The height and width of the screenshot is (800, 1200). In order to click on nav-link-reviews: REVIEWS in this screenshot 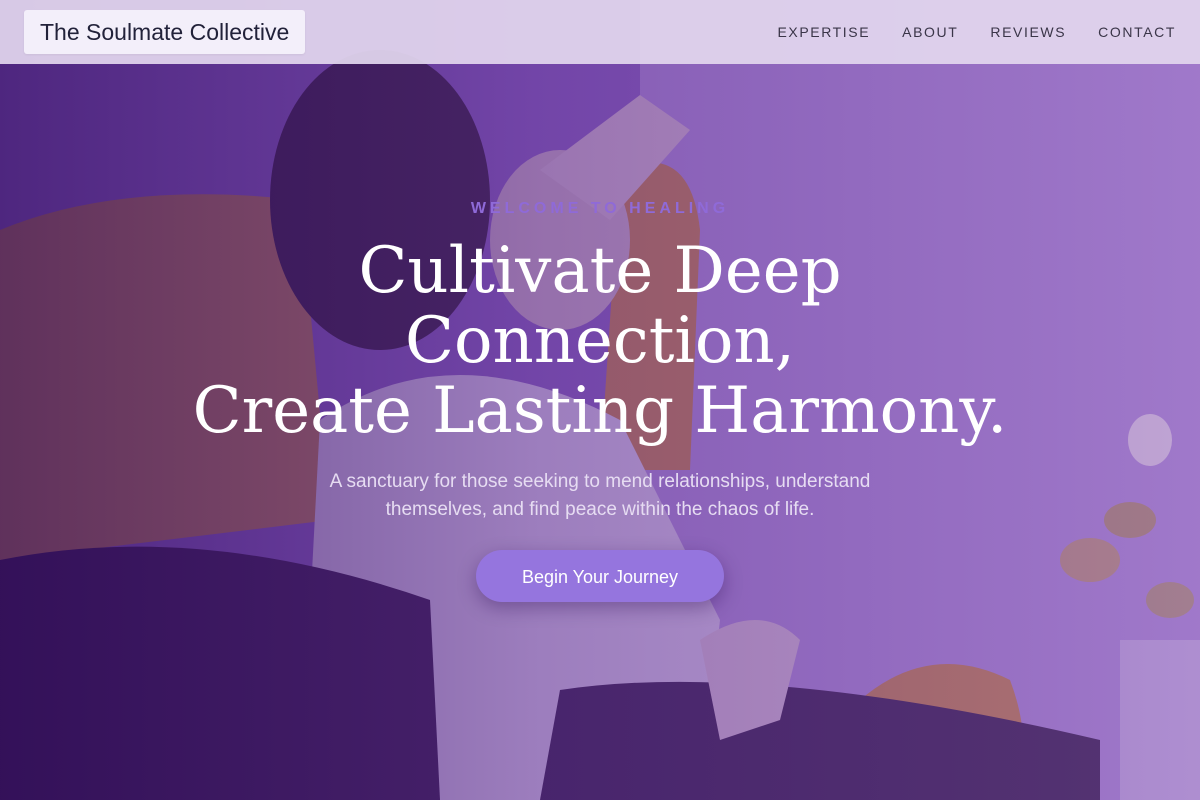, I will do `click(1028, 32)`.